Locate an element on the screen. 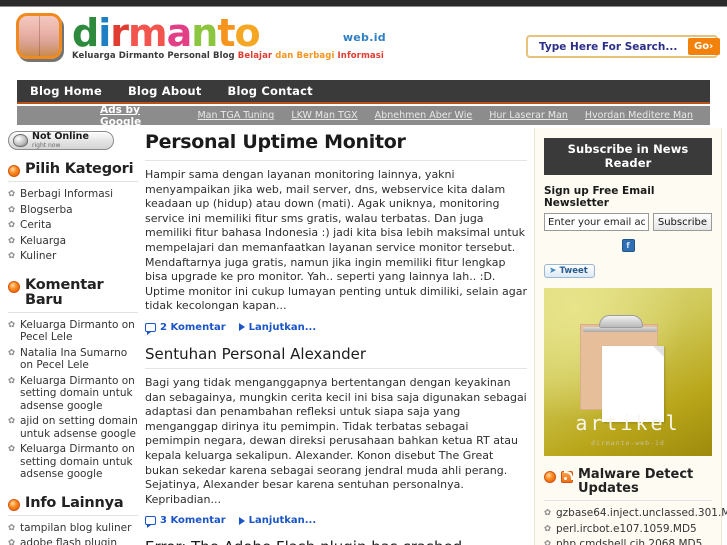 The width and height of the screenshot is (727, 545). sidebar-section-title: Info Lainnya is located at coordinates (74, 502).